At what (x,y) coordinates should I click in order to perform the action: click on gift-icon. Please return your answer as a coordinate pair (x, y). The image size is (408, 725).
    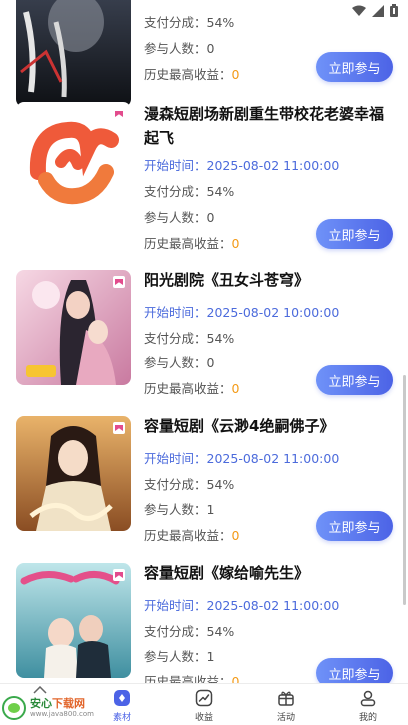
    Looking at the image, I should click on (286, 698).